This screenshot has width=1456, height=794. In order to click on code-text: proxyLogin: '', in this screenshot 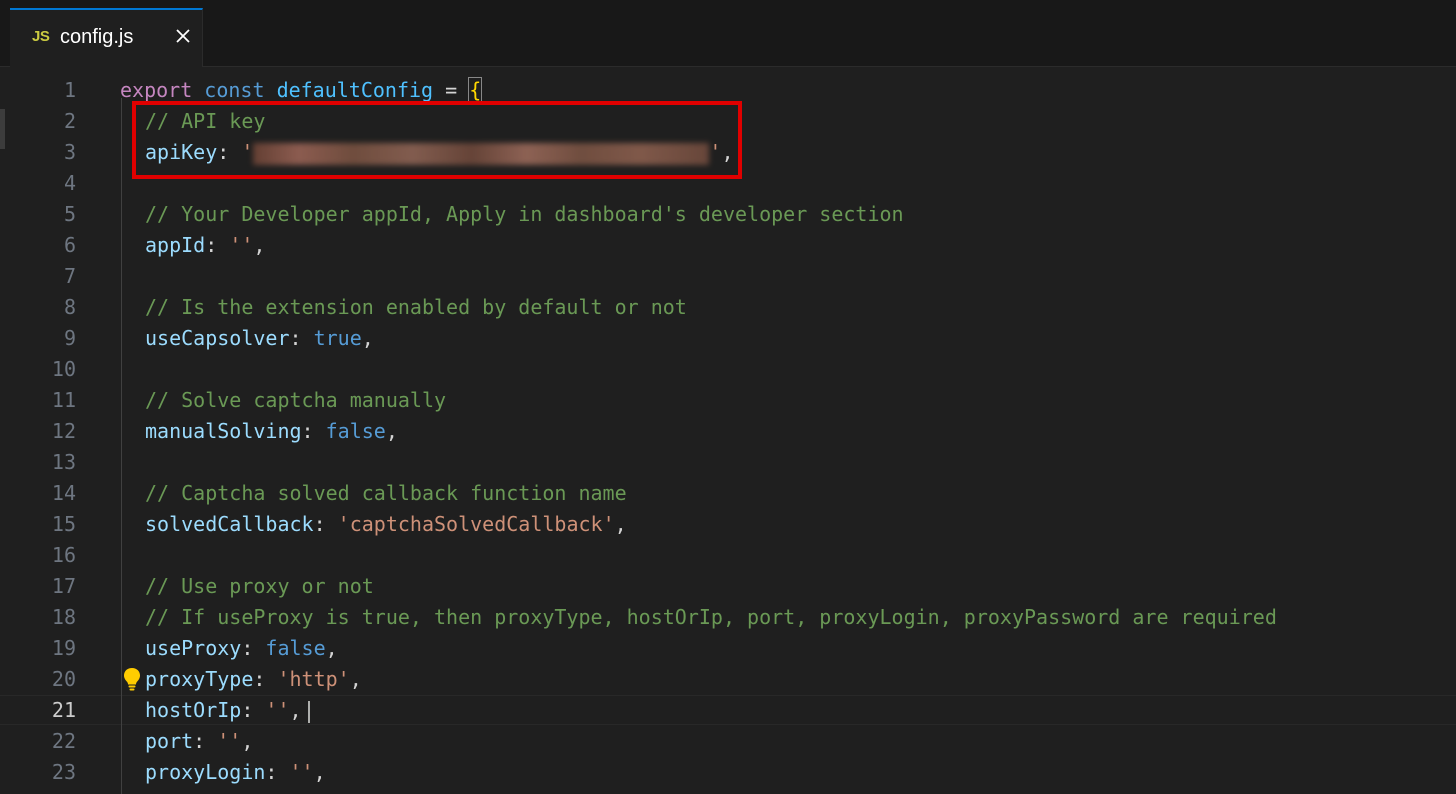, I will do `click(235, 772)`.